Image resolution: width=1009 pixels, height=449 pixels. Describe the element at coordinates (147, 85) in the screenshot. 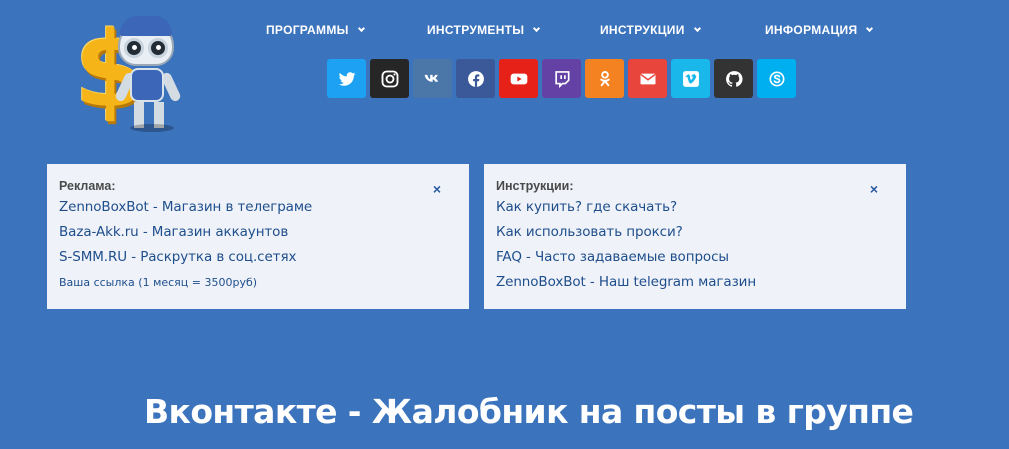

I see `robot-body` at that location.